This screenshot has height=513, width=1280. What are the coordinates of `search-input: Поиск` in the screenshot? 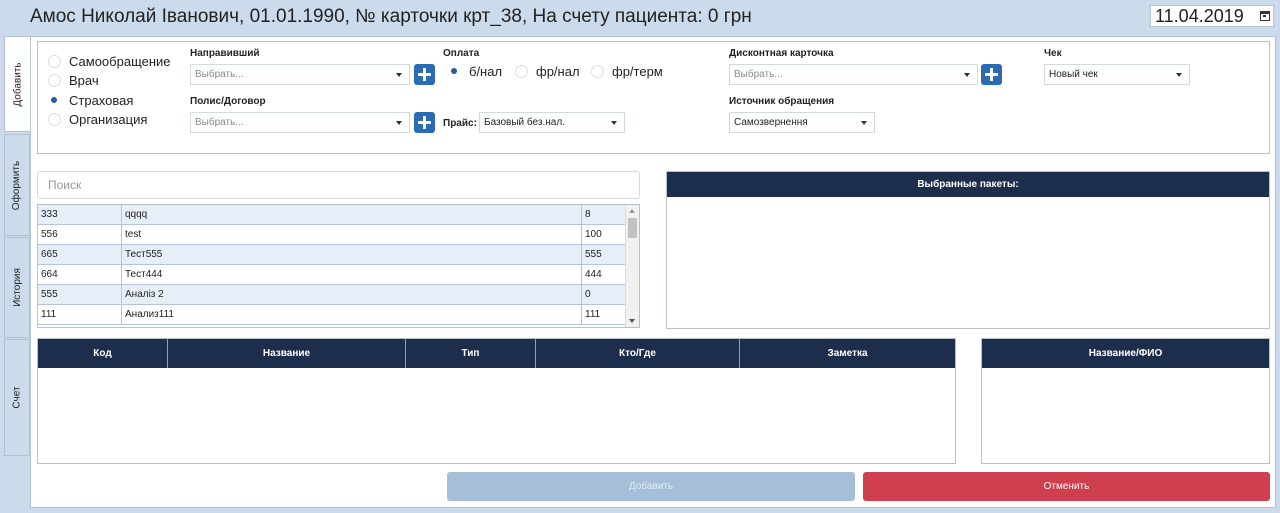 It's located at (338, 185).